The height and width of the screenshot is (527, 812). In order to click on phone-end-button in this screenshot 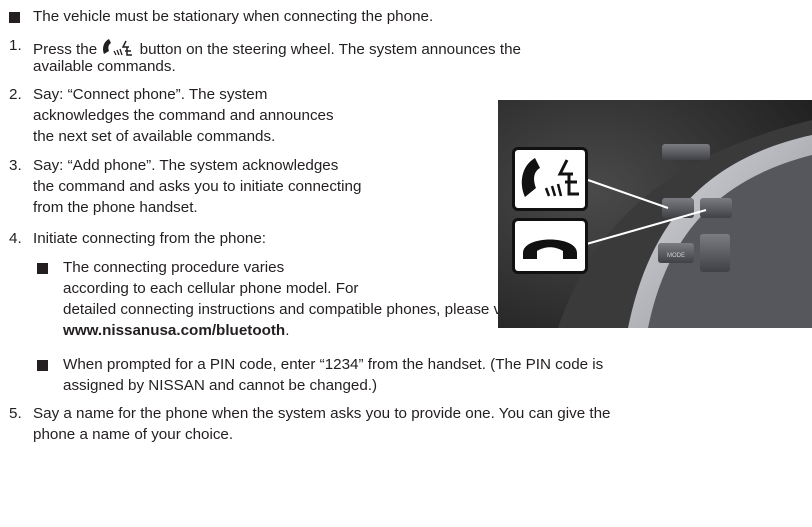, I will do `click(716, 208)`.